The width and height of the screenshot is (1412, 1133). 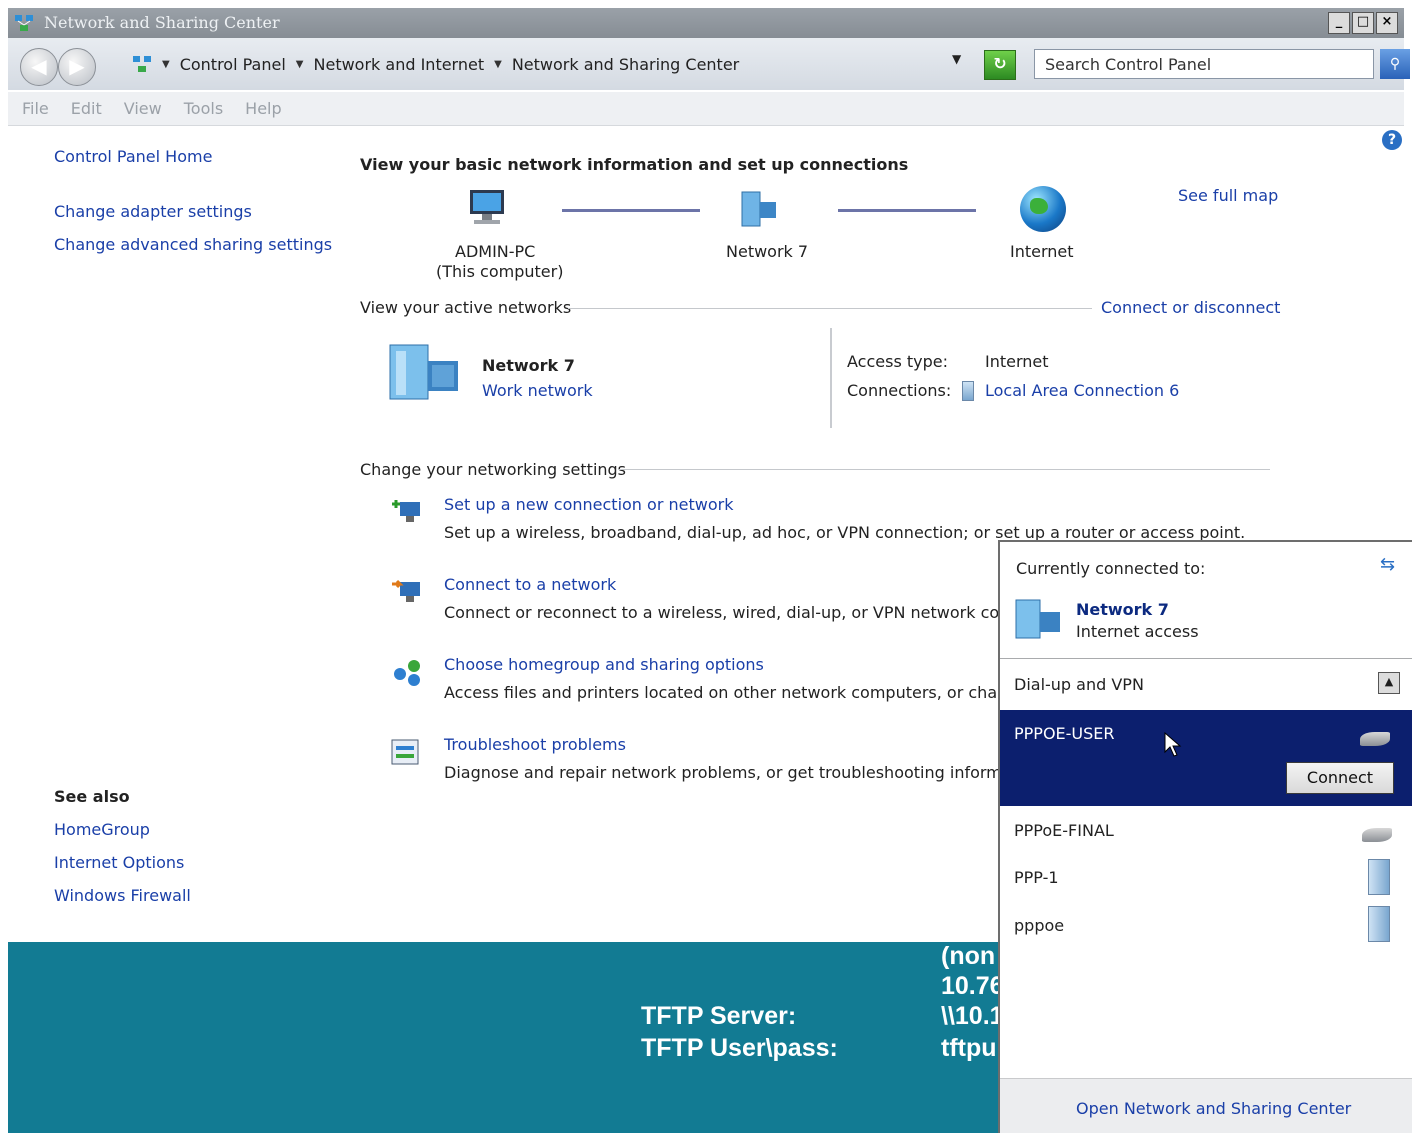 What do you see at coordinates (143, 108) in the screenshot?
I see `menu-view: View` at bounding box center [143, 108].